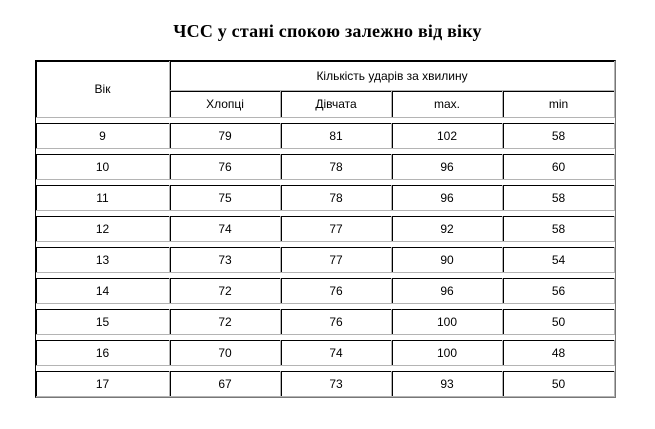 This screenshot has width=655, height=429. I want to click on boys-cell: 73, so click(225, 260).